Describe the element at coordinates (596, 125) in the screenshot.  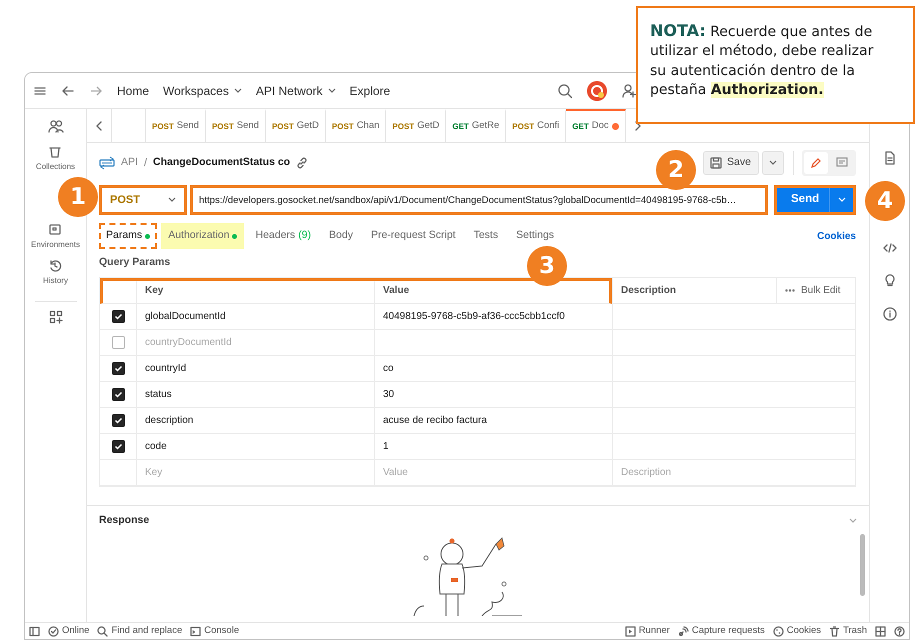
I see `request-tab: GET Doc` at that location.